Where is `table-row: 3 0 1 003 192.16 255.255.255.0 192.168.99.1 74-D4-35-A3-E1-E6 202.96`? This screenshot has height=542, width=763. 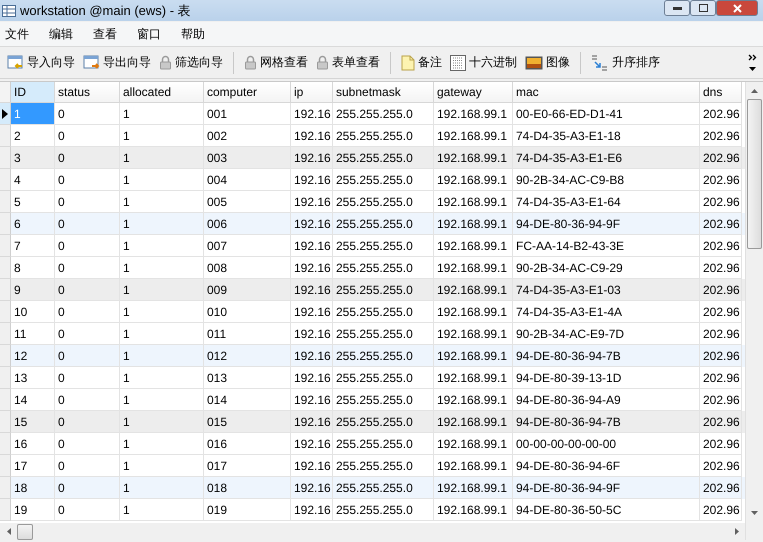 table-row: 3 0 1 003 192.16 255.255.255.0 192.168.99.1 74-D4-35-A3-E1-E6 202.96 is located at coordinates (372, 158).